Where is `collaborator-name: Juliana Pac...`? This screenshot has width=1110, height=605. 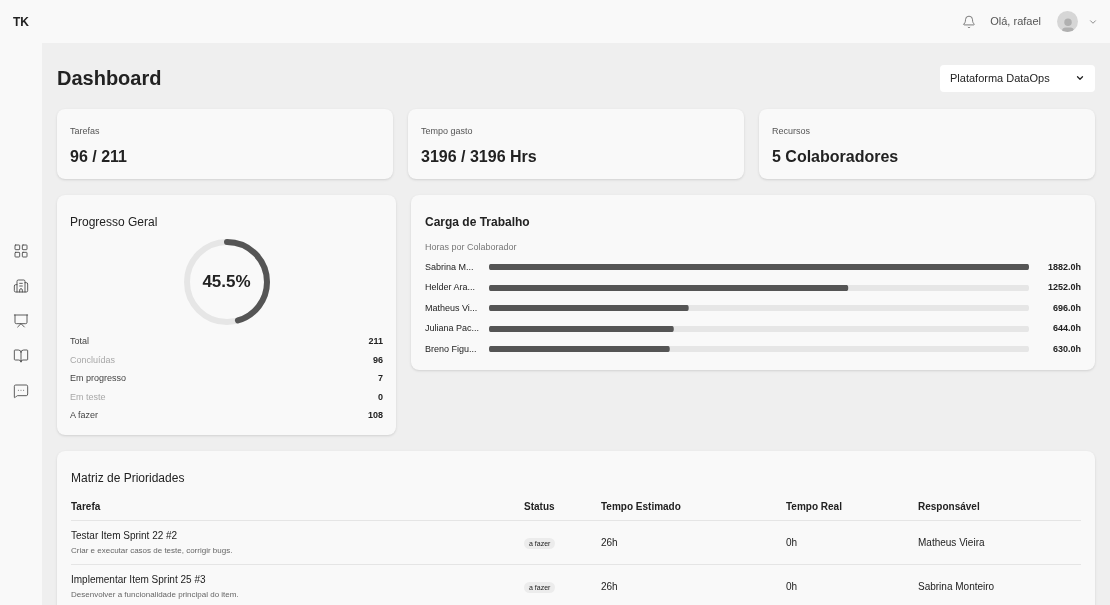 collaborator-name: Juliana Pac... is located at coordinates (453, 328).